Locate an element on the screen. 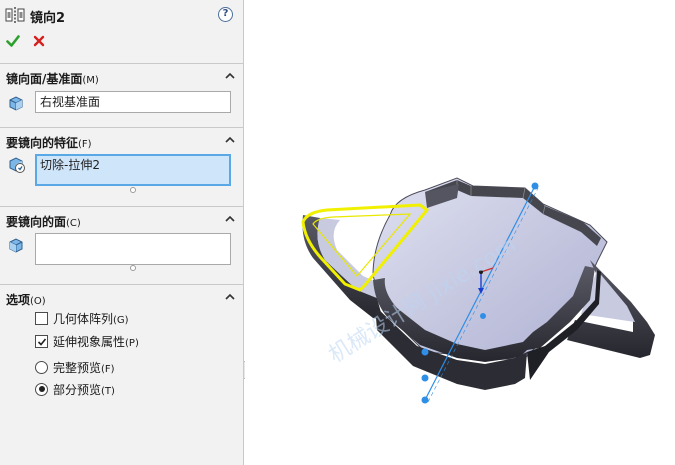  section-faces-to-mirror: 要镜向的面(C) is located at coordinates (122, 245).